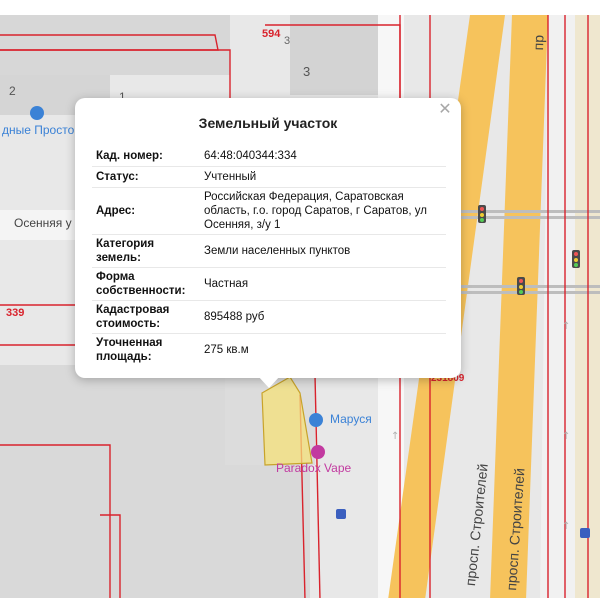 Image resolution: width=600 pixels, height=600 pixels. Describe the element at coordinates (268, 123) in the screenshot. I see `popup-title: Земельный участок` at that location.